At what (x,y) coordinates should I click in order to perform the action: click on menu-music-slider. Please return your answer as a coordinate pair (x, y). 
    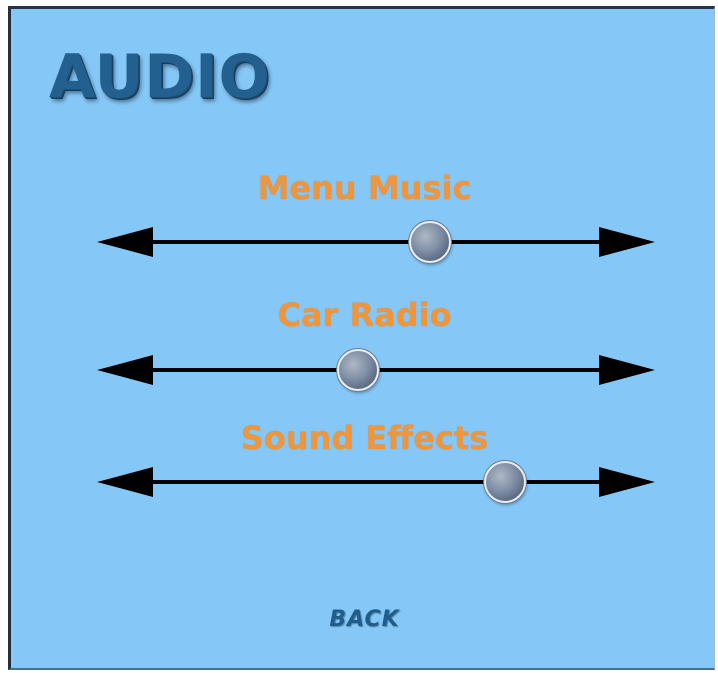
    Looking at the image, I should click on (376, 242).